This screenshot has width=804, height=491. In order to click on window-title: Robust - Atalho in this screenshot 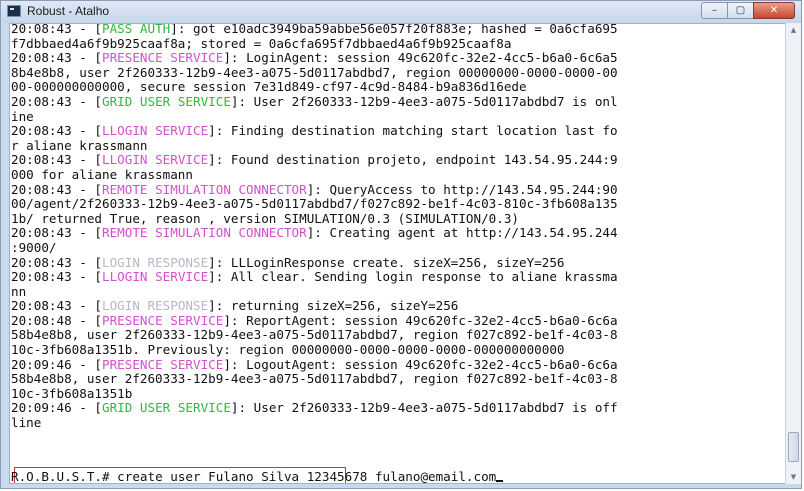, I will do `click(68, 11)`.